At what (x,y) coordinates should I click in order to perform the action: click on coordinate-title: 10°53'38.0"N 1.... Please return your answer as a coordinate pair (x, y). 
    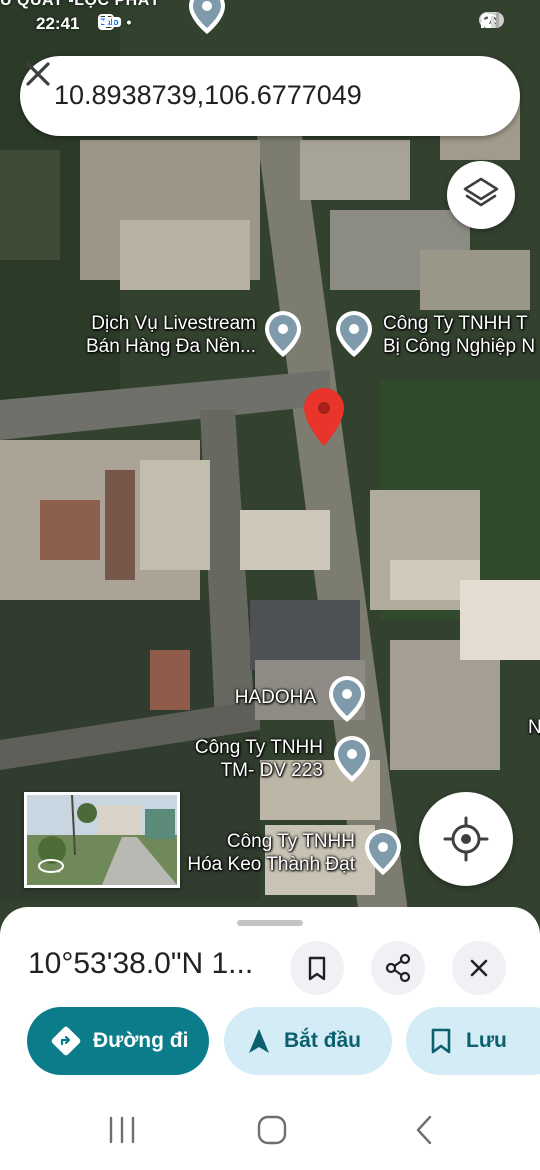
    Looking at the image, I should click on (141, 963).